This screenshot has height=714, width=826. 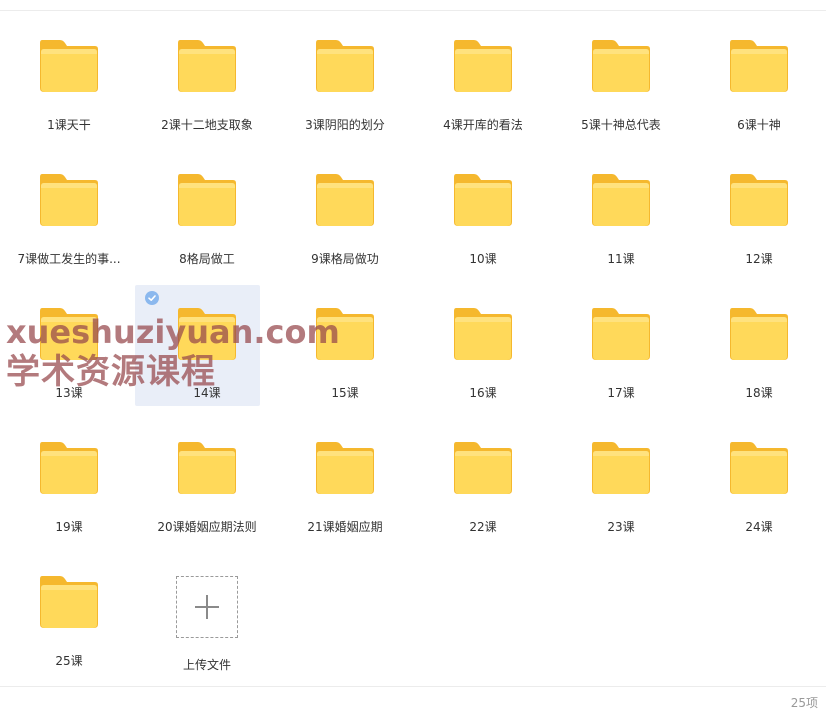 I want to click on plus-icon, so click(x=207, y=607).